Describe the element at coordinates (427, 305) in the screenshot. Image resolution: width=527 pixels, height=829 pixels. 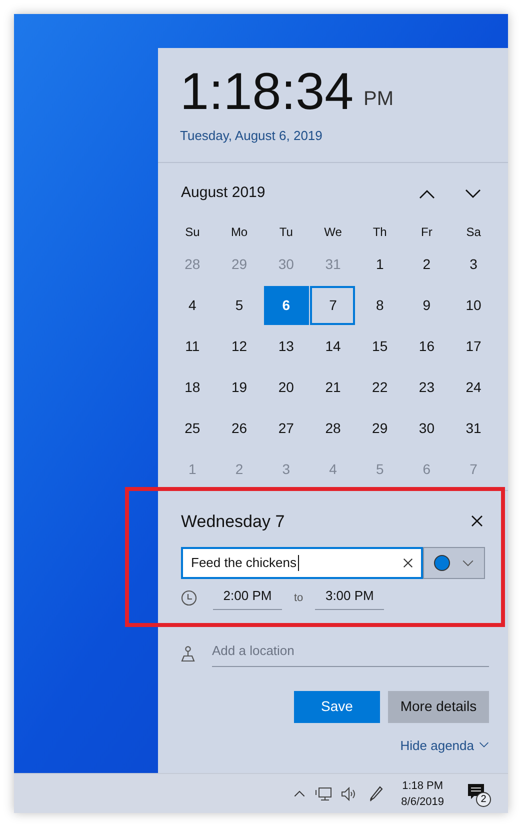
I see `calendar-day: 9` at that location.